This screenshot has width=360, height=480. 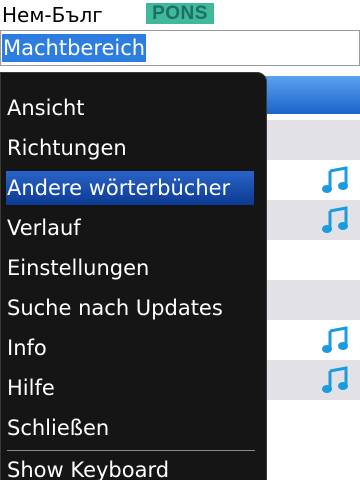 I want to click on menu-item: Ansicht, so click(x=134, y=108).